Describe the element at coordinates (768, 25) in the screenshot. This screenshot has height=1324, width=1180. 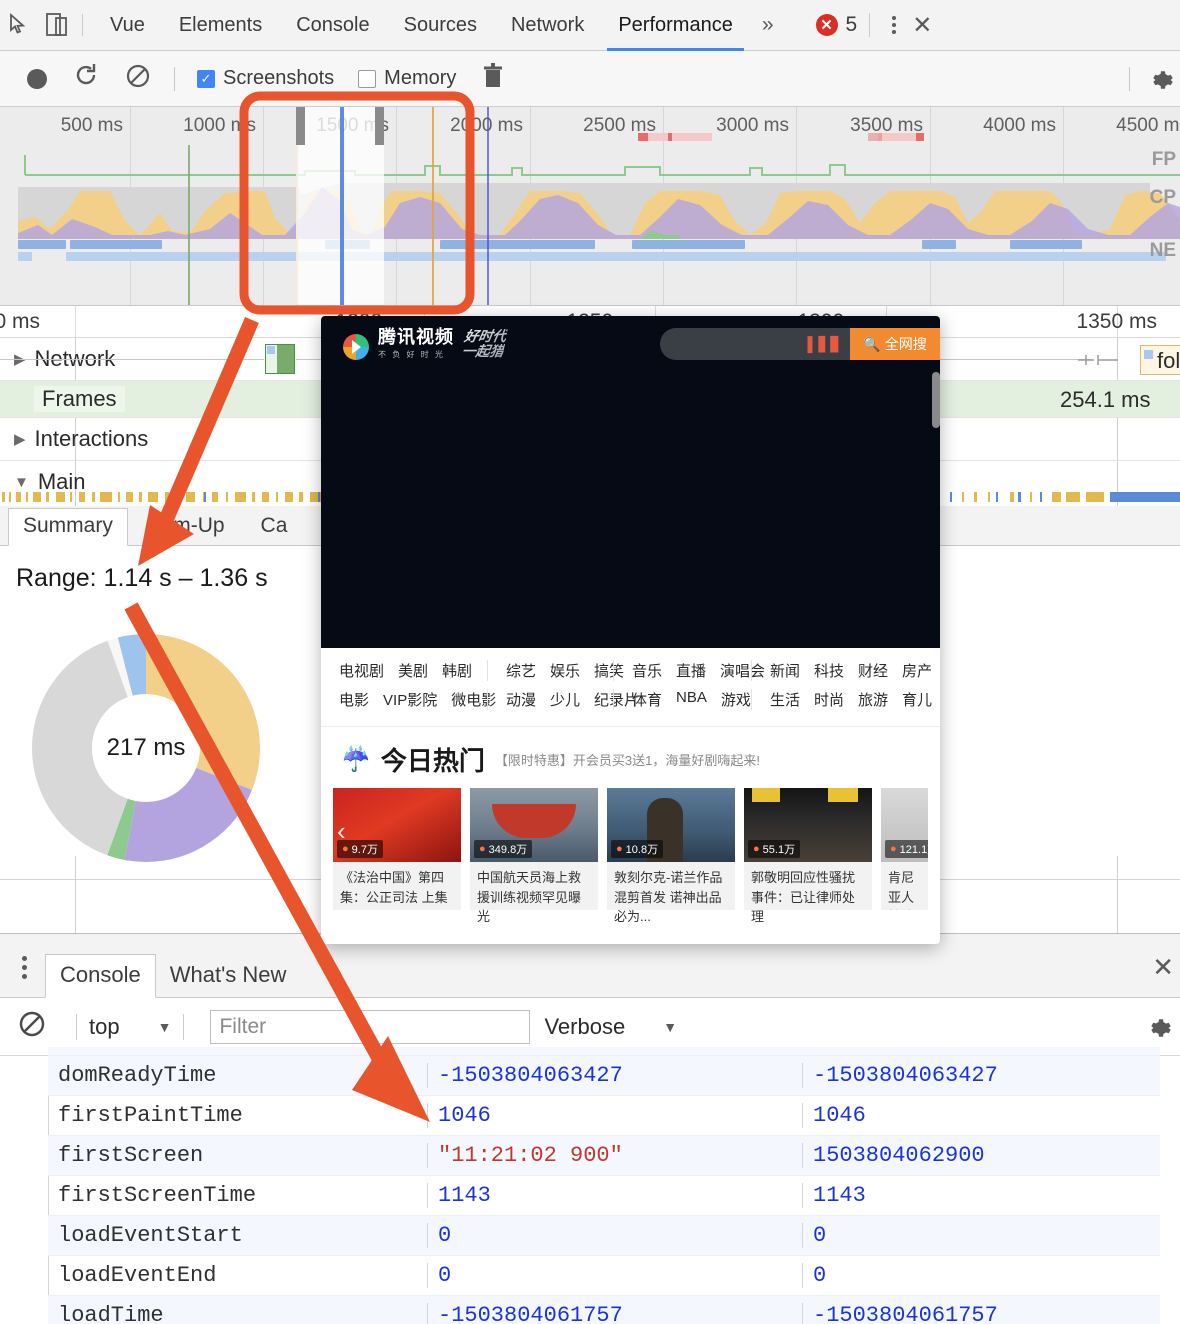
I see `more-tabs-icon: »` at that location.